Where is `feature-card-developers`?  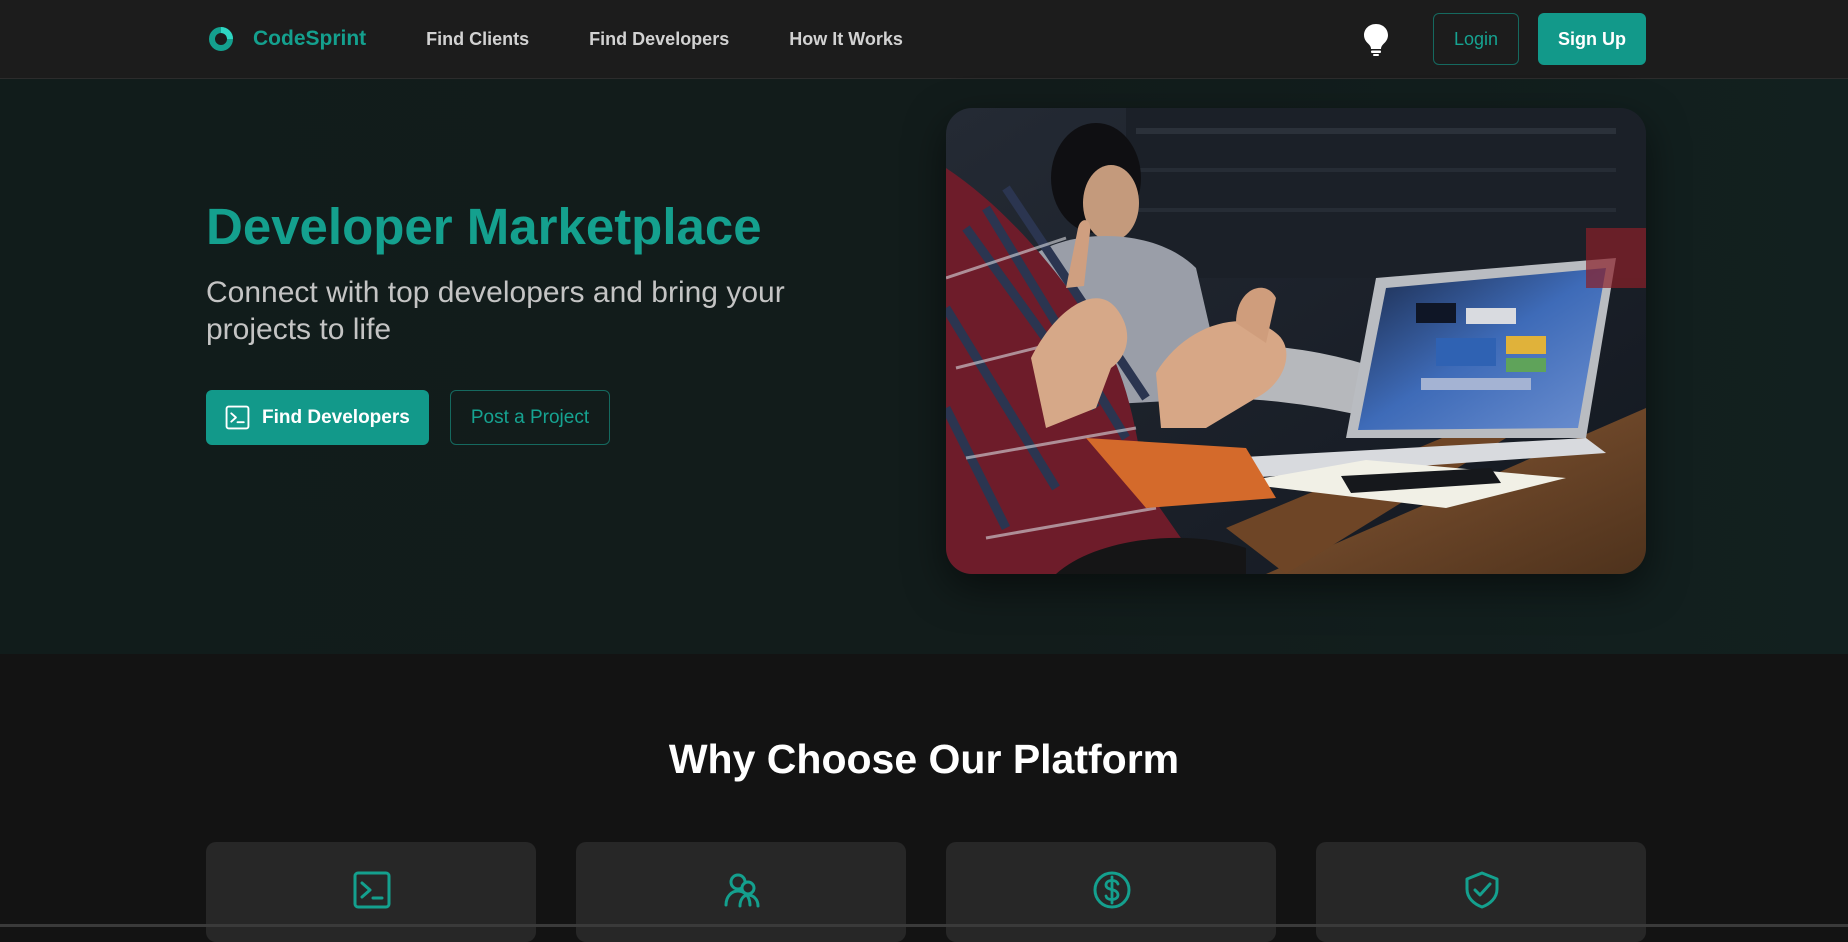 feature-card-developers is located at coordinates (371, 892).